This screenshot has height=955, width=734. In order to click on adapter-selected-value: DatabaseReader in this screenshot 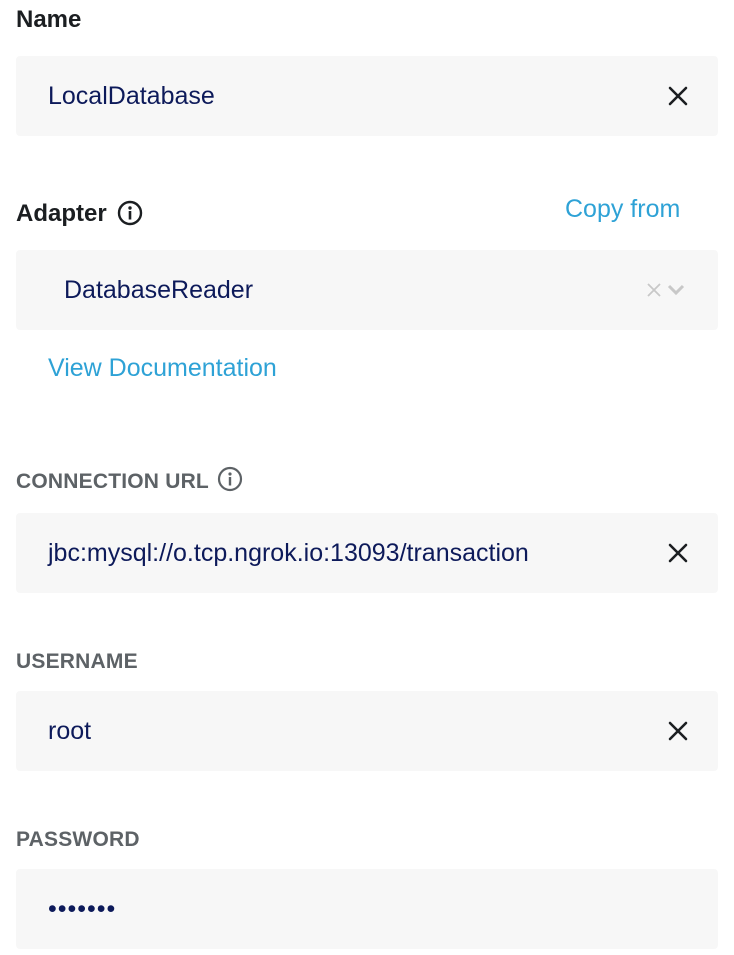, I will do `click(159, 290)`.